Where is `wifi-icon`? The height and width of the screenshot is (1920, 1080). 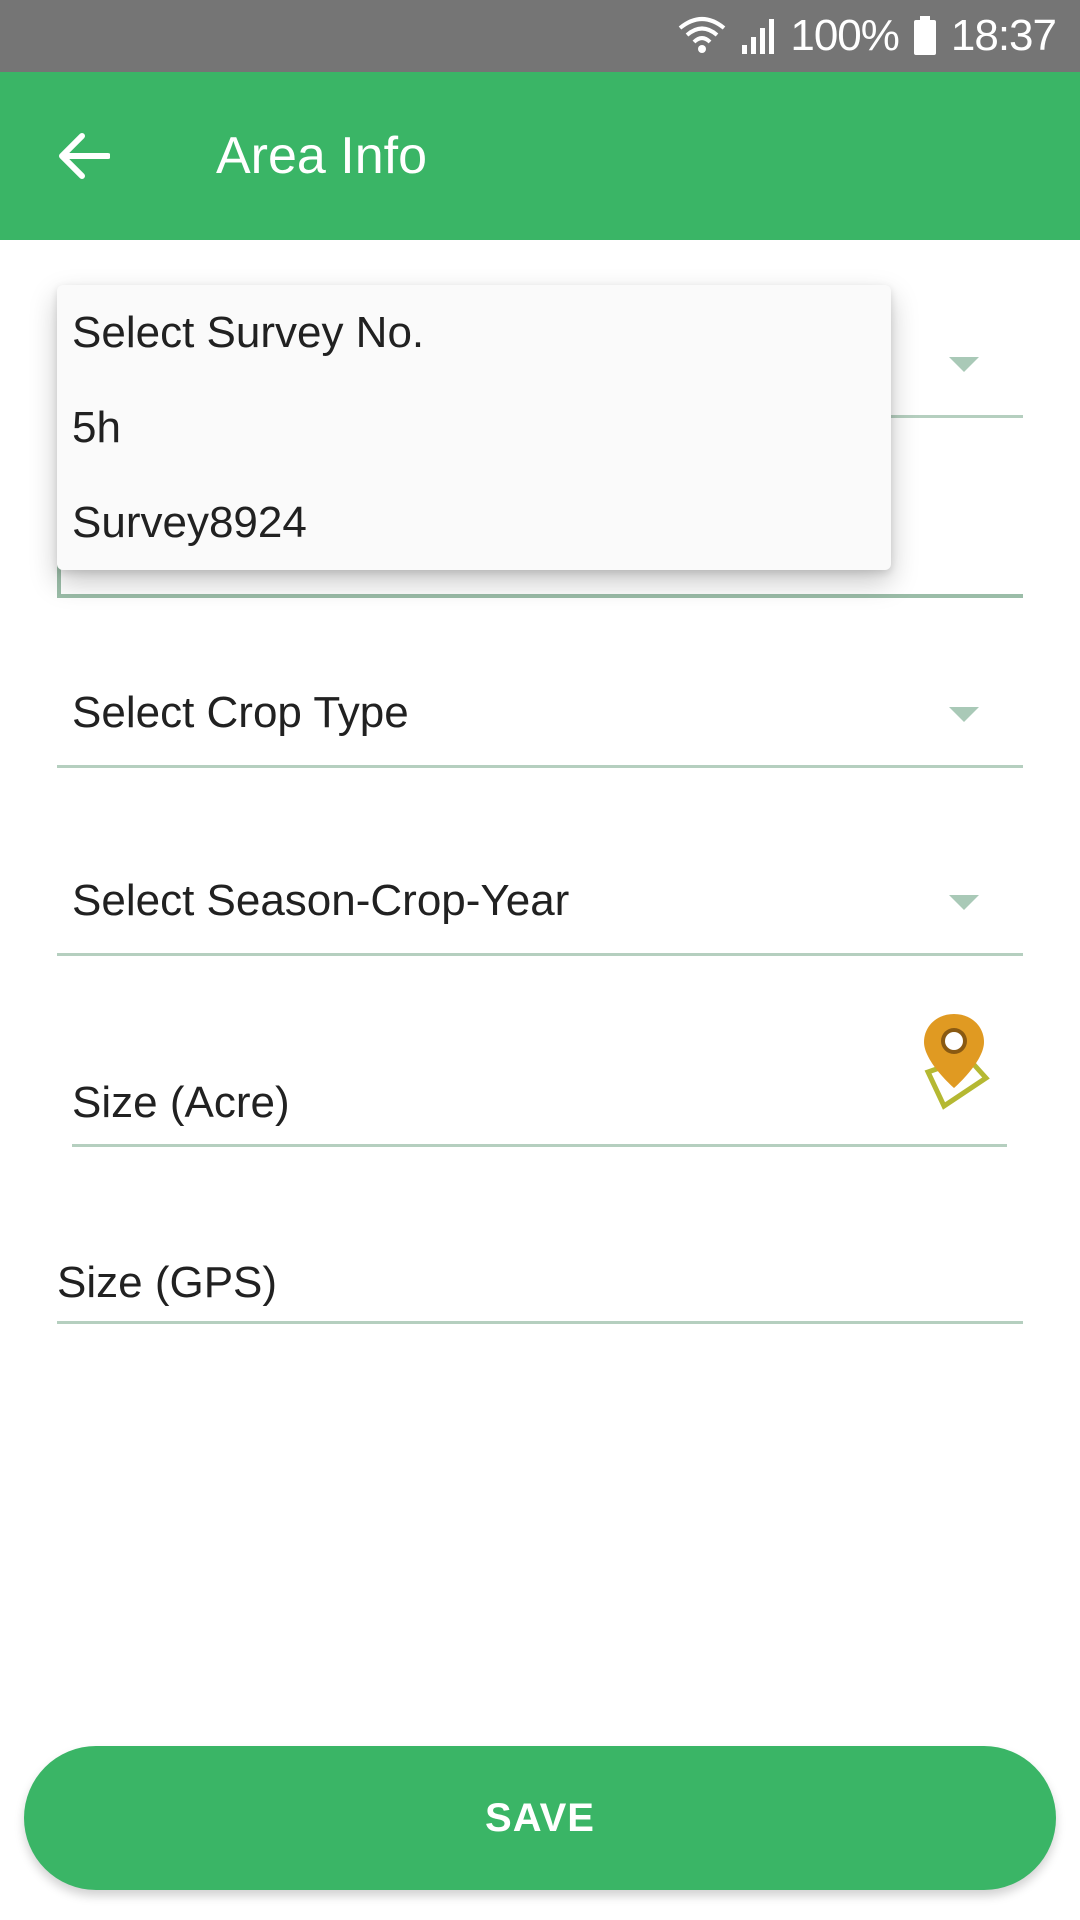 wifi-icon is located at coordinates (702, 36).